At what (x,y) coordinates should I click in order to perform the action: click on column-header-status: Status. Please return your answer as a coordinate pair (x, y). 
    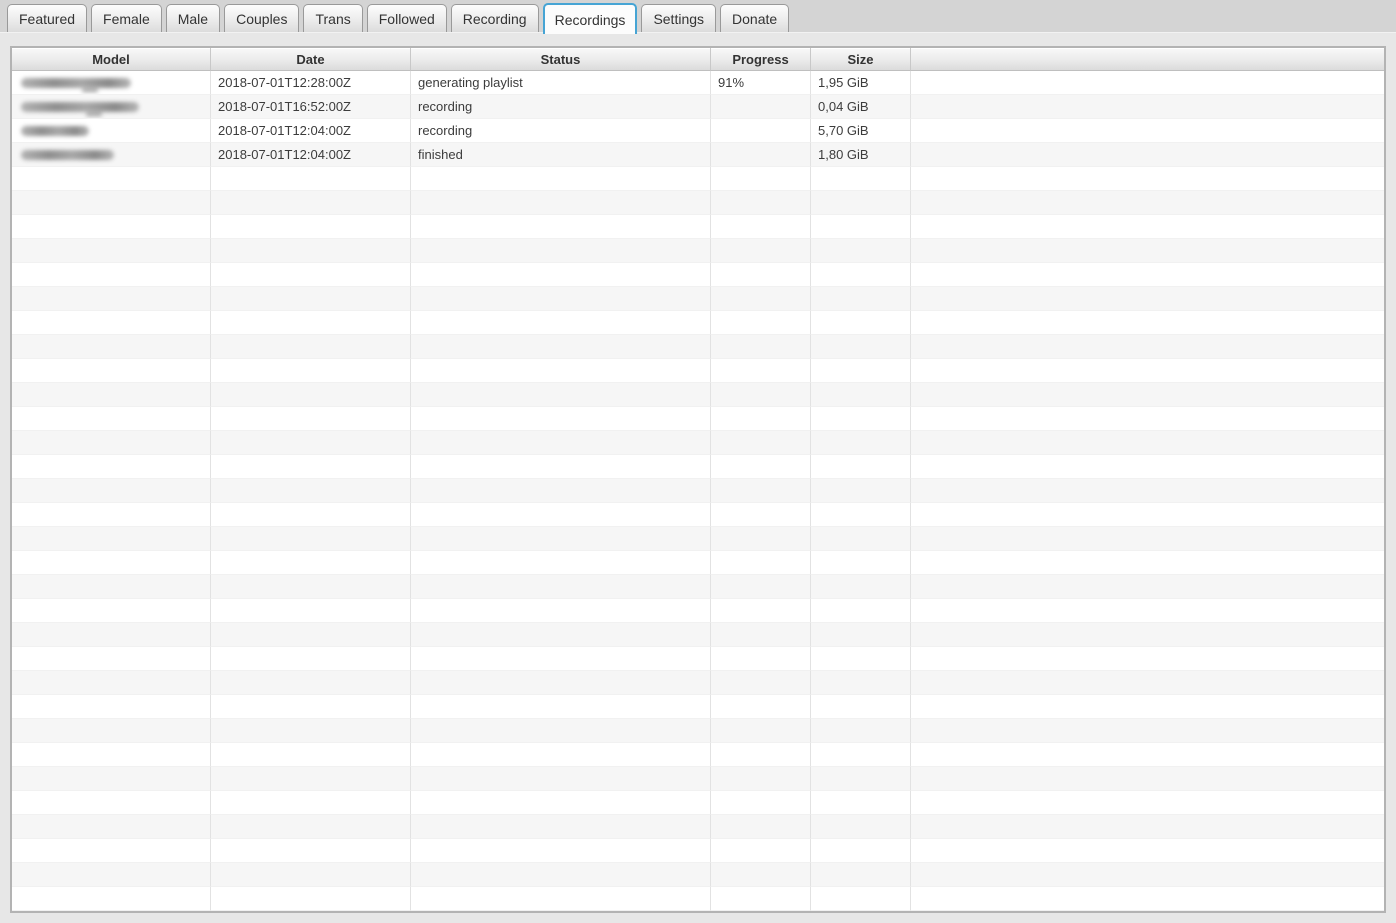
    Looking at the image, I should click on (561, 59).